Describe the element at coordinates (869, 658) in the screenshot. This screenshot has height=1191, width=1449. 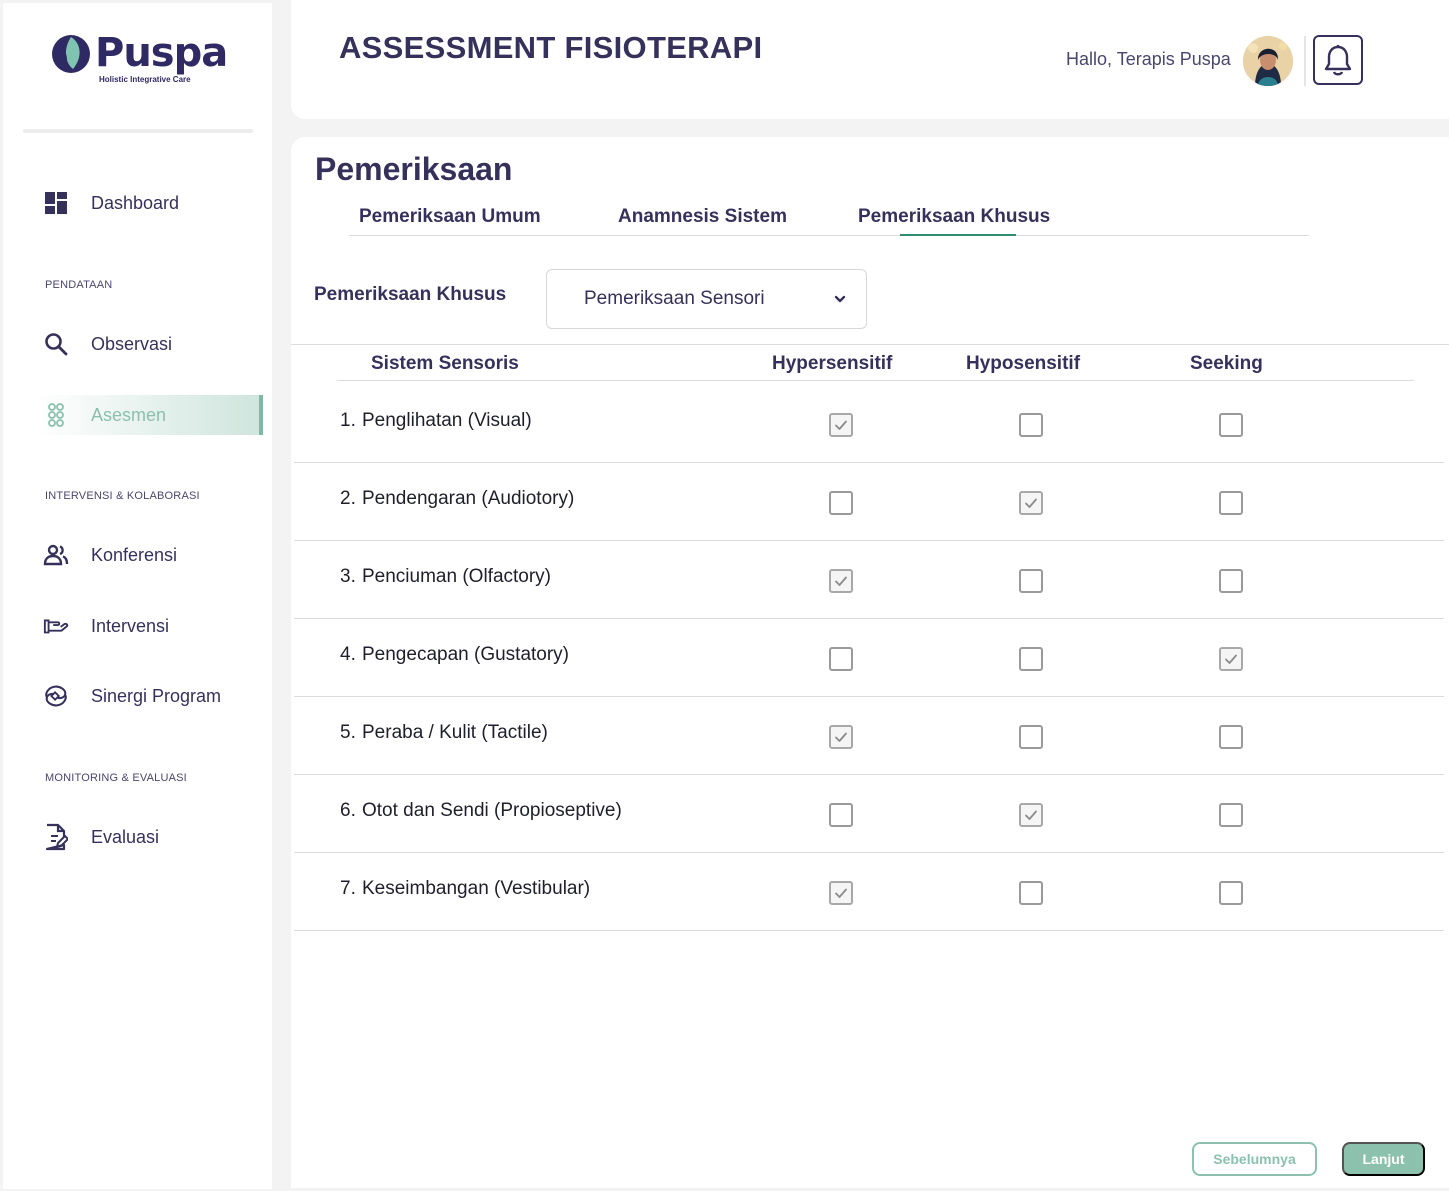
I see `table-row: 4. Pengecapan (Gustatory)` at that location.